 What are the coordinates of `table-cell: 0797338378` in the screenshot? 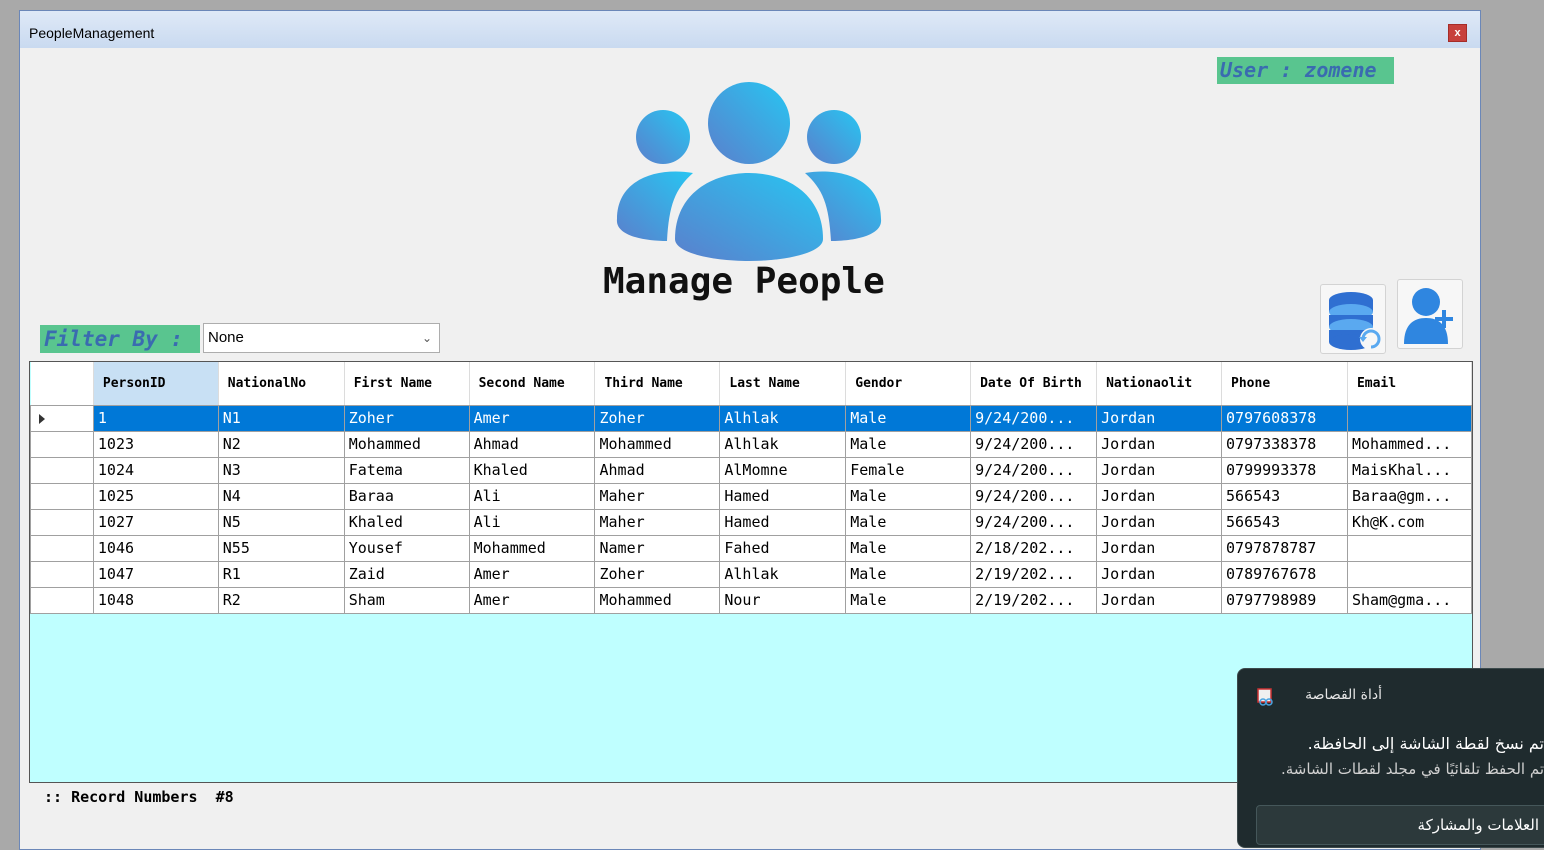 It's located at (1284, 444).